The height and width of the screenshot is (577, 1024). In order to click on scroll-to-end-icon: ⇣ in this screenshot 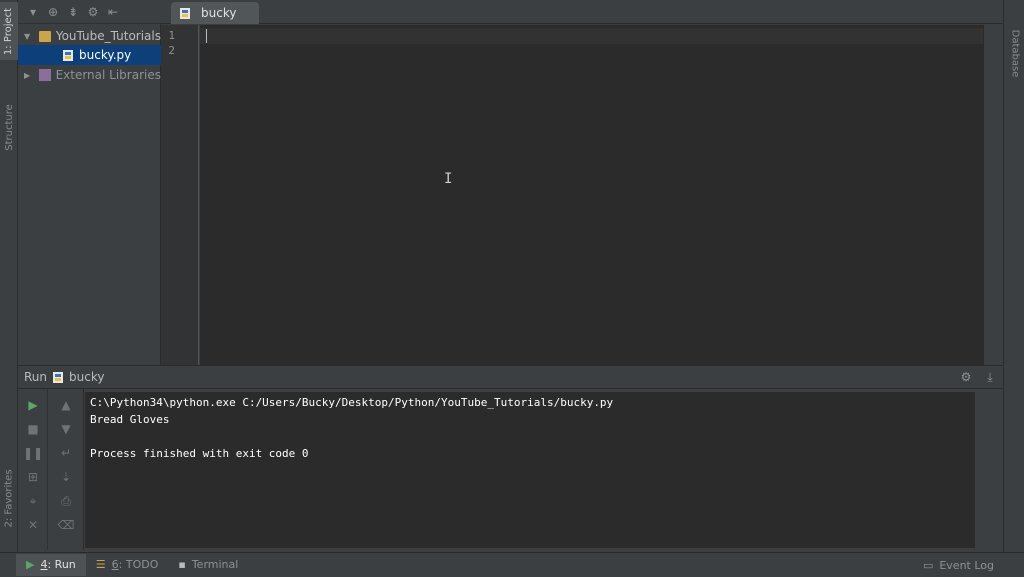, I will do `click(66, 477)`.